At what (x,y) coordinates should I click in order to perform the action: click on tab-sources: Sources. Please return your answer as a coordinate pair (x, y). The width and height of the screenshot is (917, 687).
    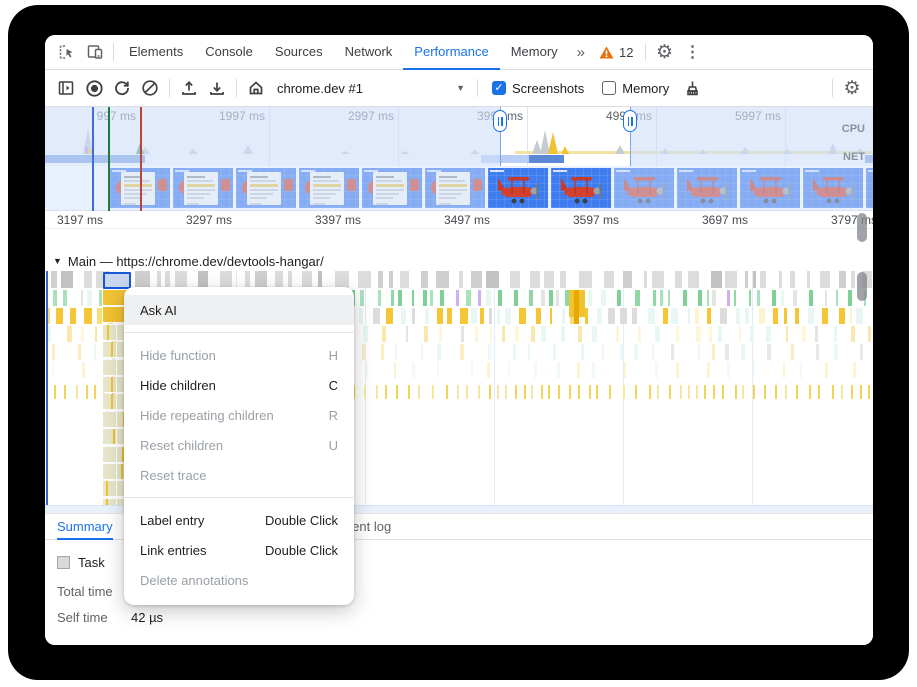
    Looking at the image, I should click on (299, 52).